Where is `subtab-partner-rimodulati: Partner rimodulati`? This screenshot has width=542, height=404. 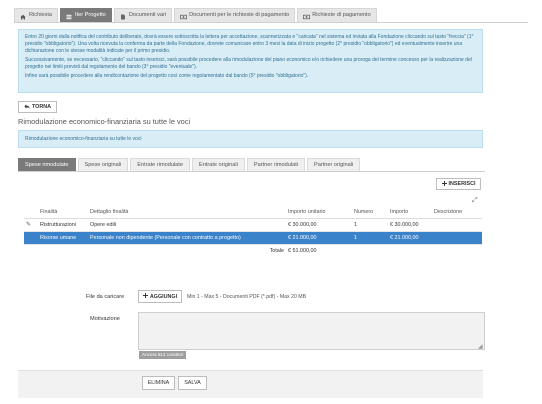
subtab-partner-rimodulati: Partner rimodulati is located at coordinates (275, 164).